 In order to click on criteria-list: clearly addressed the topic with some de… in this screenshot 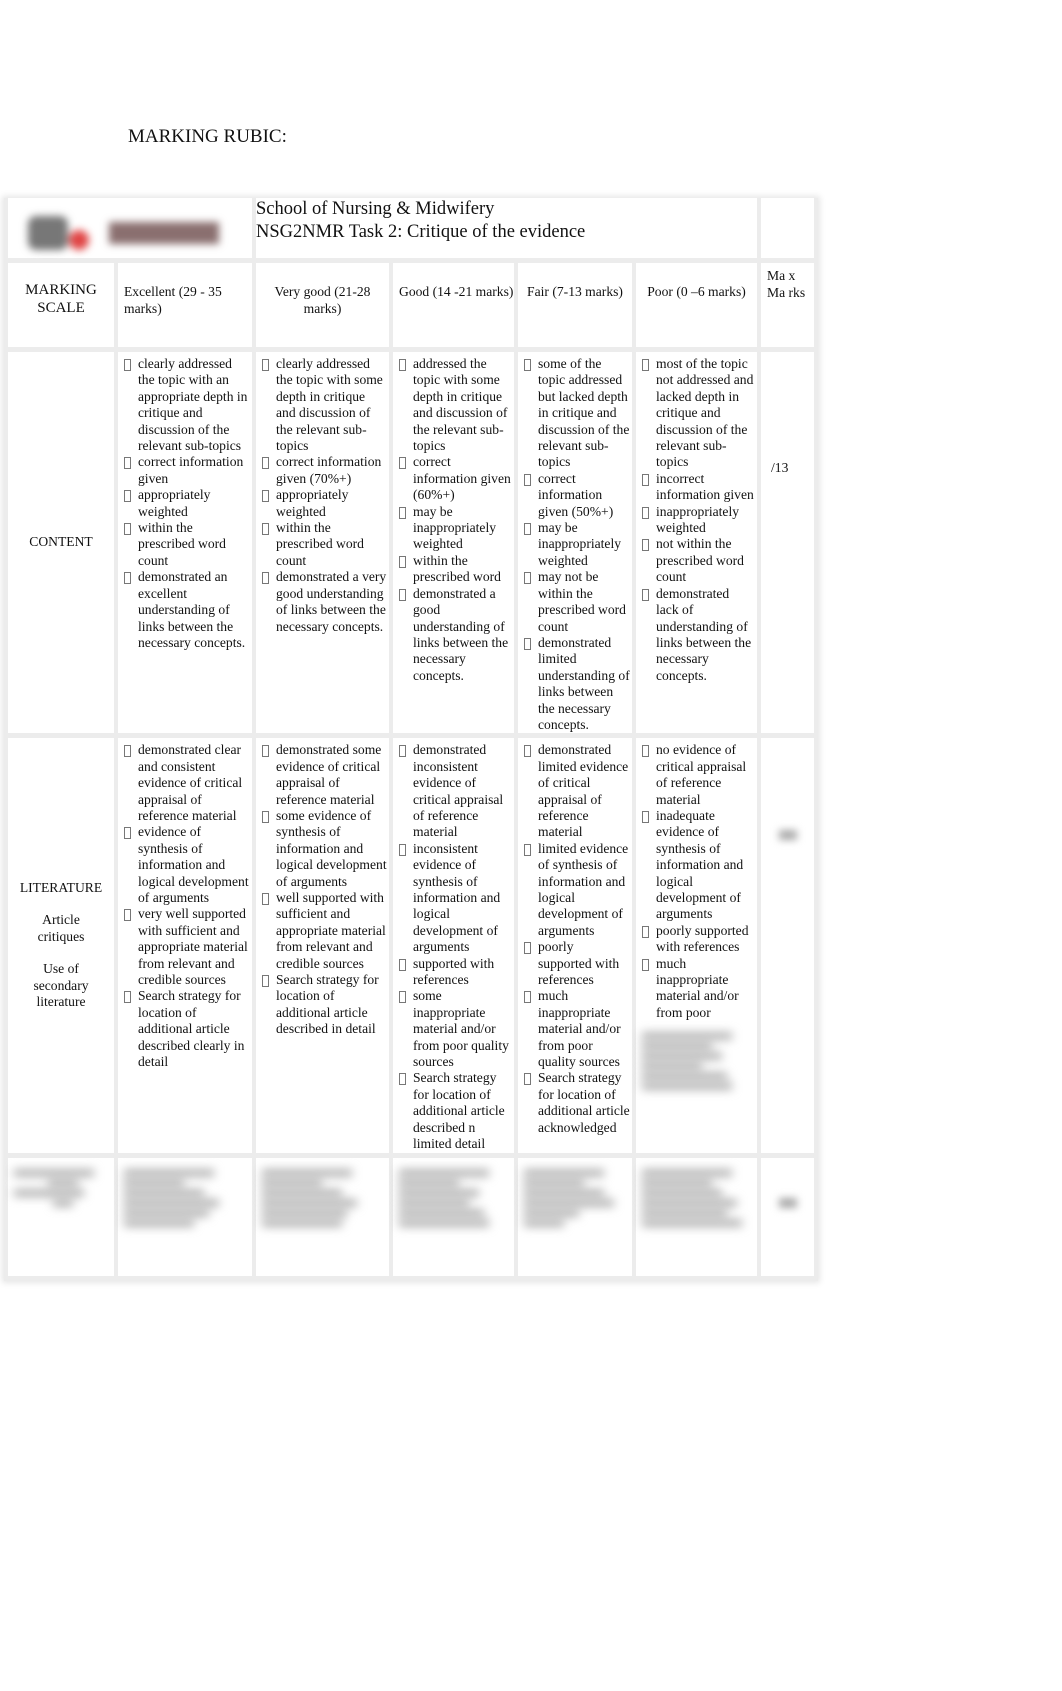, I will do `click(322, 495)`.